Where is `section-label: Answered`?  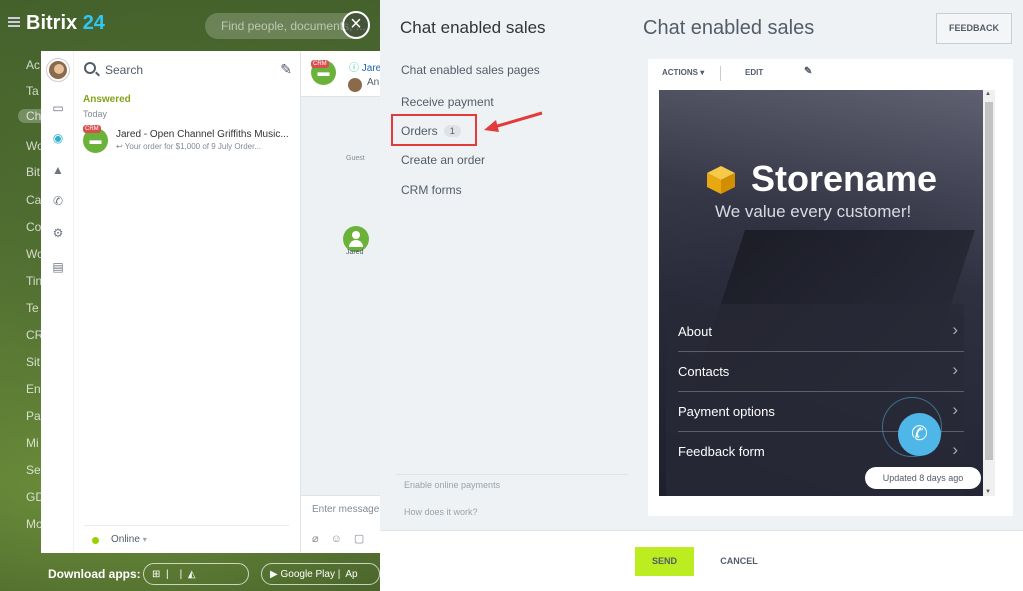
section-label: Answered is located at coordinates (107, 99).